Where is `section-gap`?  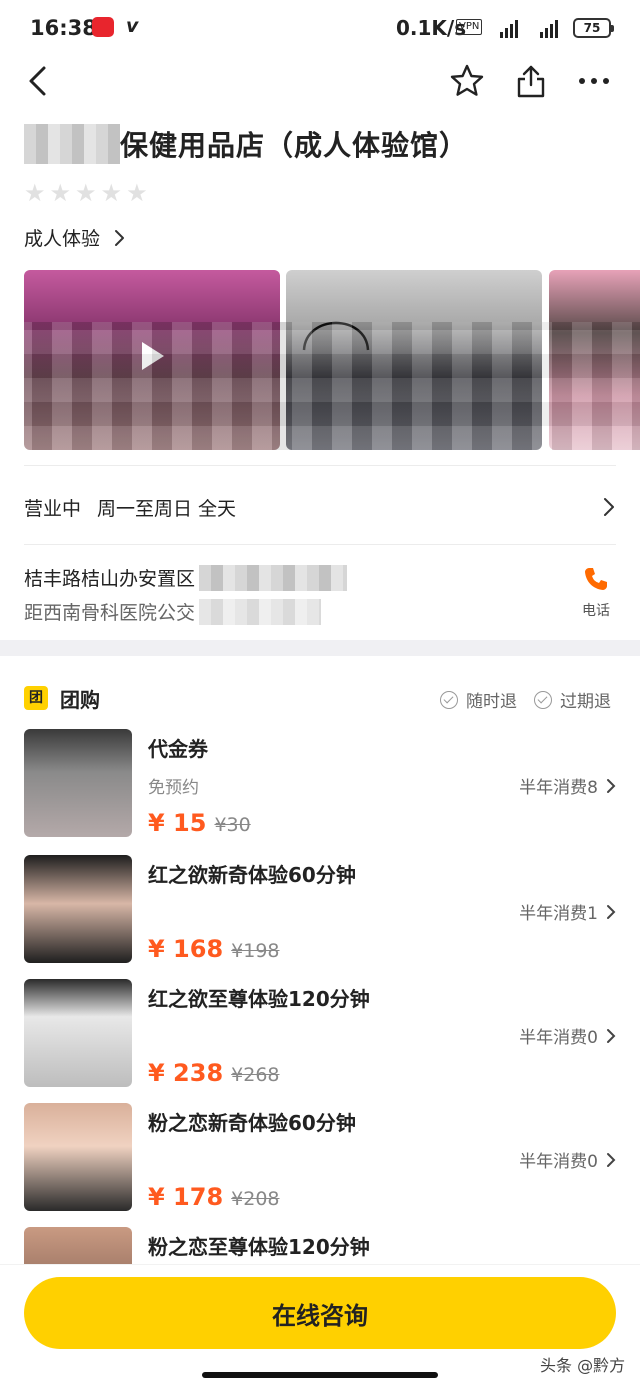
section-gap is located at coordinates (320, 648).